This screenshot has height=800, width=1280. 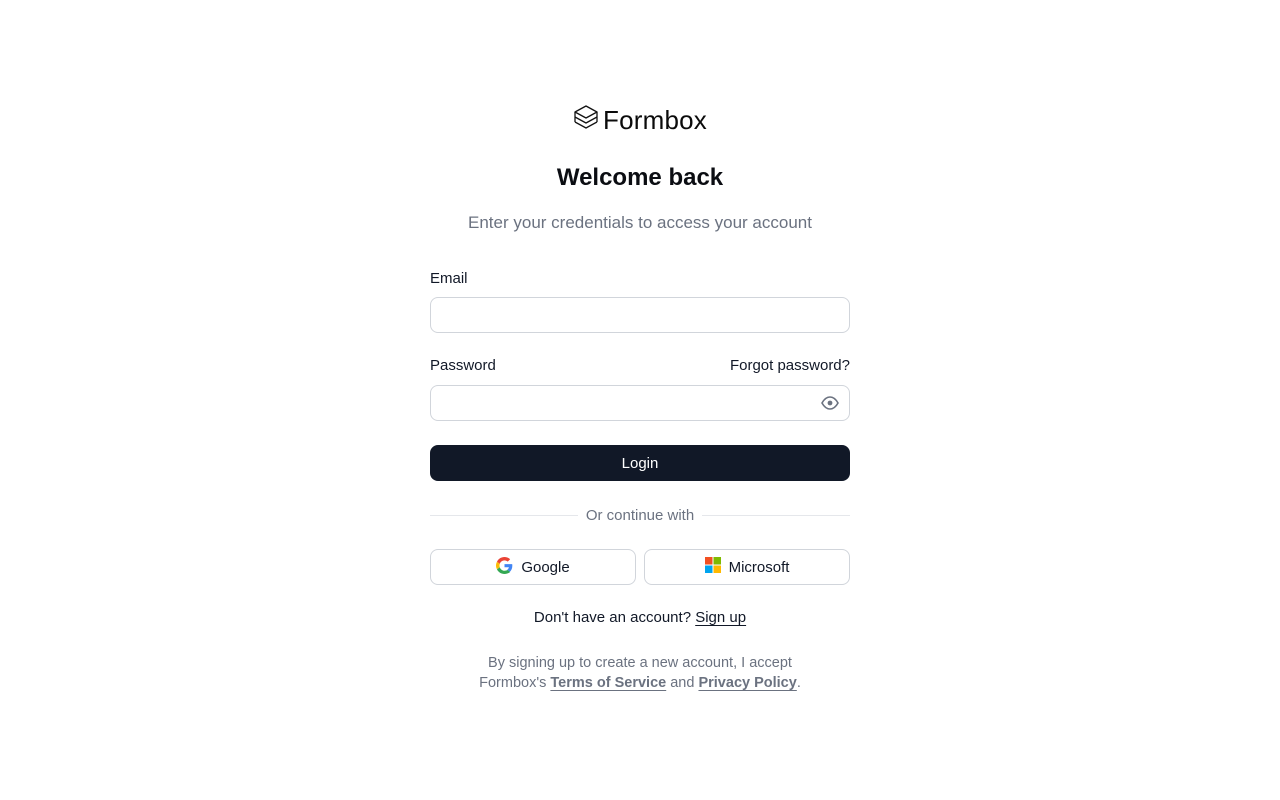 What do you see at coordinates (586, 120) in the screenshot?
I see `layers-icon` at bounding box center [586, 120].